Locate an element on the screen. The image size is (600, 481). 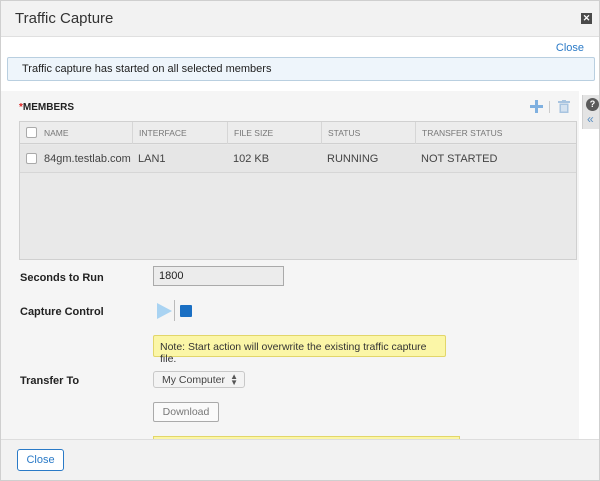
trash-icon is located at coordinates (564, 106).